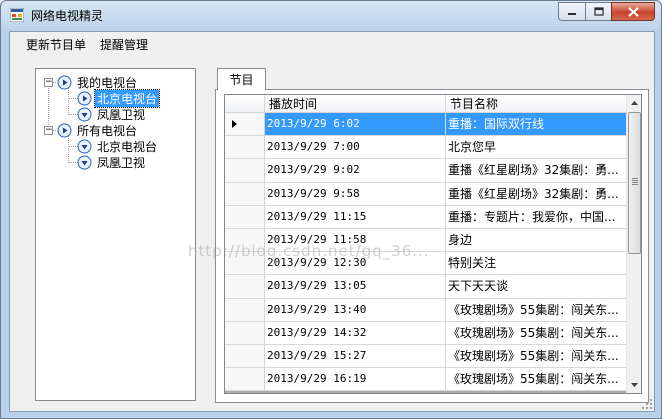 The image size is (662, 419). Describe the element at coordinates (537, 147) in the screenshot. I see `cell-program-name: 北京您早` at that location.